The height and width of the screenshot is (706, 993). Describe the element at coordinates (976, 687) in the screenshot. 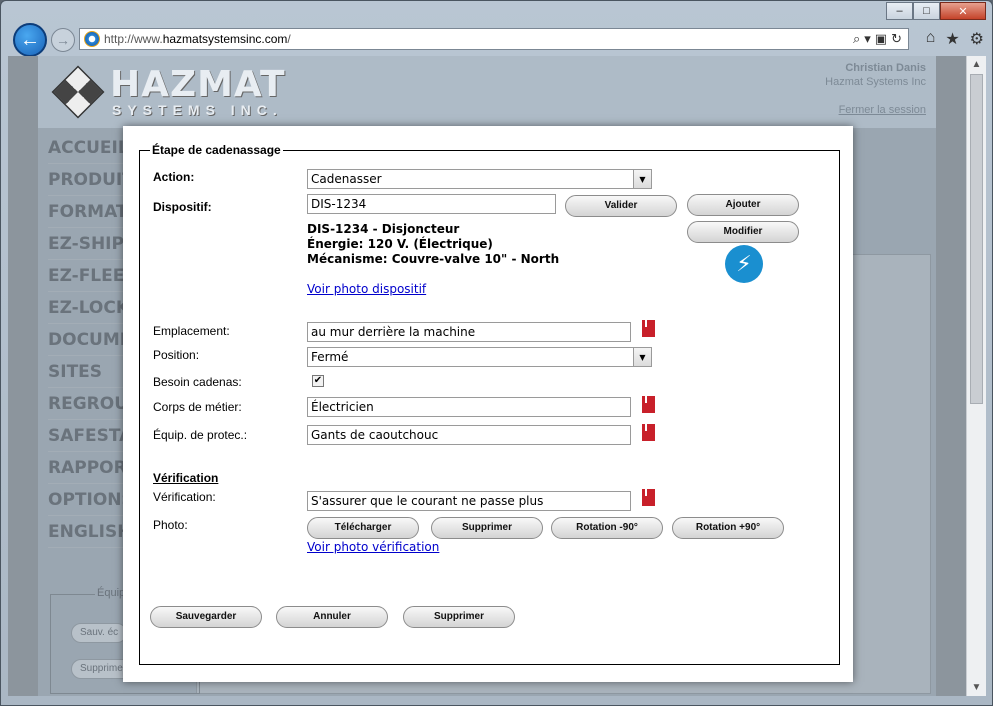

I see `scroll-down-icon: ▼` at that location.